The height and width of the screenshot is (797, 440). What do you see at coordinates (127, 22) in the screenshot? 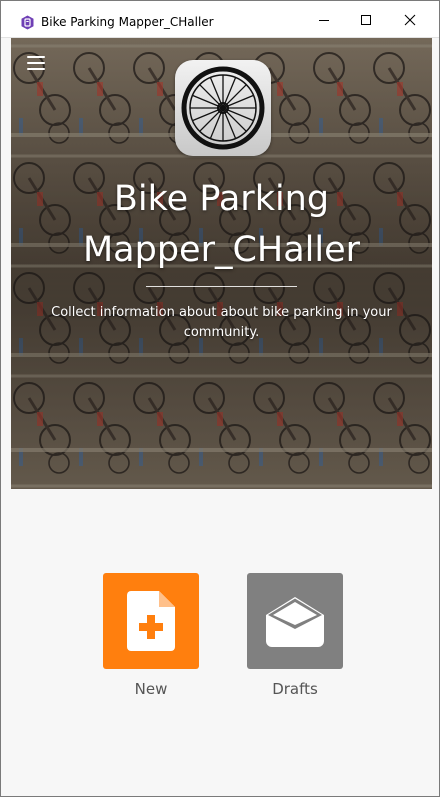
I see `window-title: Bike Parking Mapper_CHaller` at bounding box center [127, 22].